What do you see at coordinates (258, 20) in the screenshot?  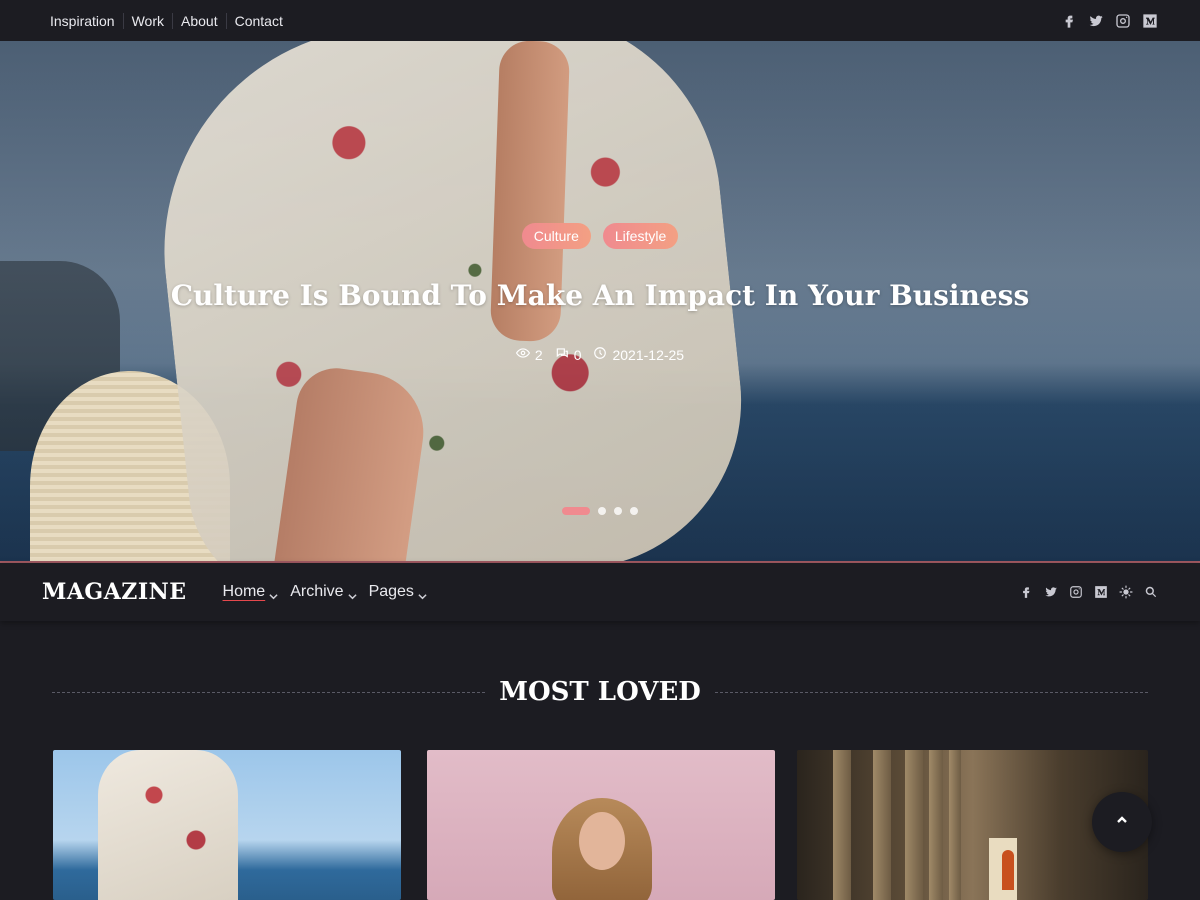 I see `top-nav-contact: Contact` at bounding box center [258, 20].